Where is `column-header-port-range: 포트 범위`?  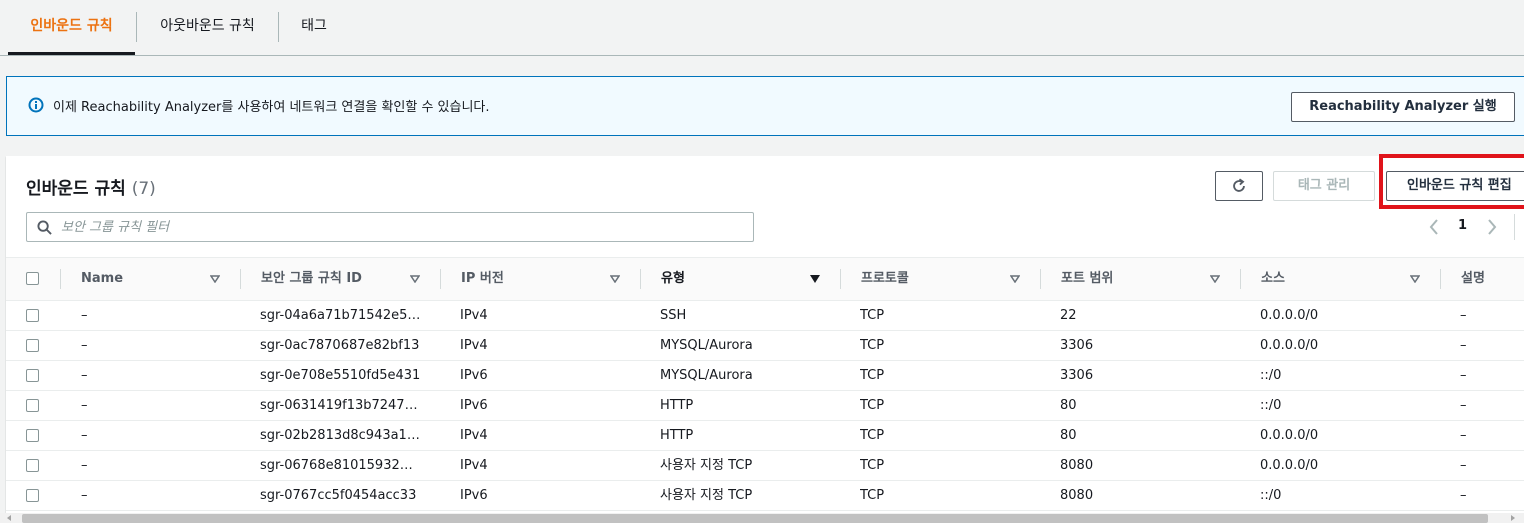
column-header-port-range: 포트 범위 is located at coordinates (1087, 279).